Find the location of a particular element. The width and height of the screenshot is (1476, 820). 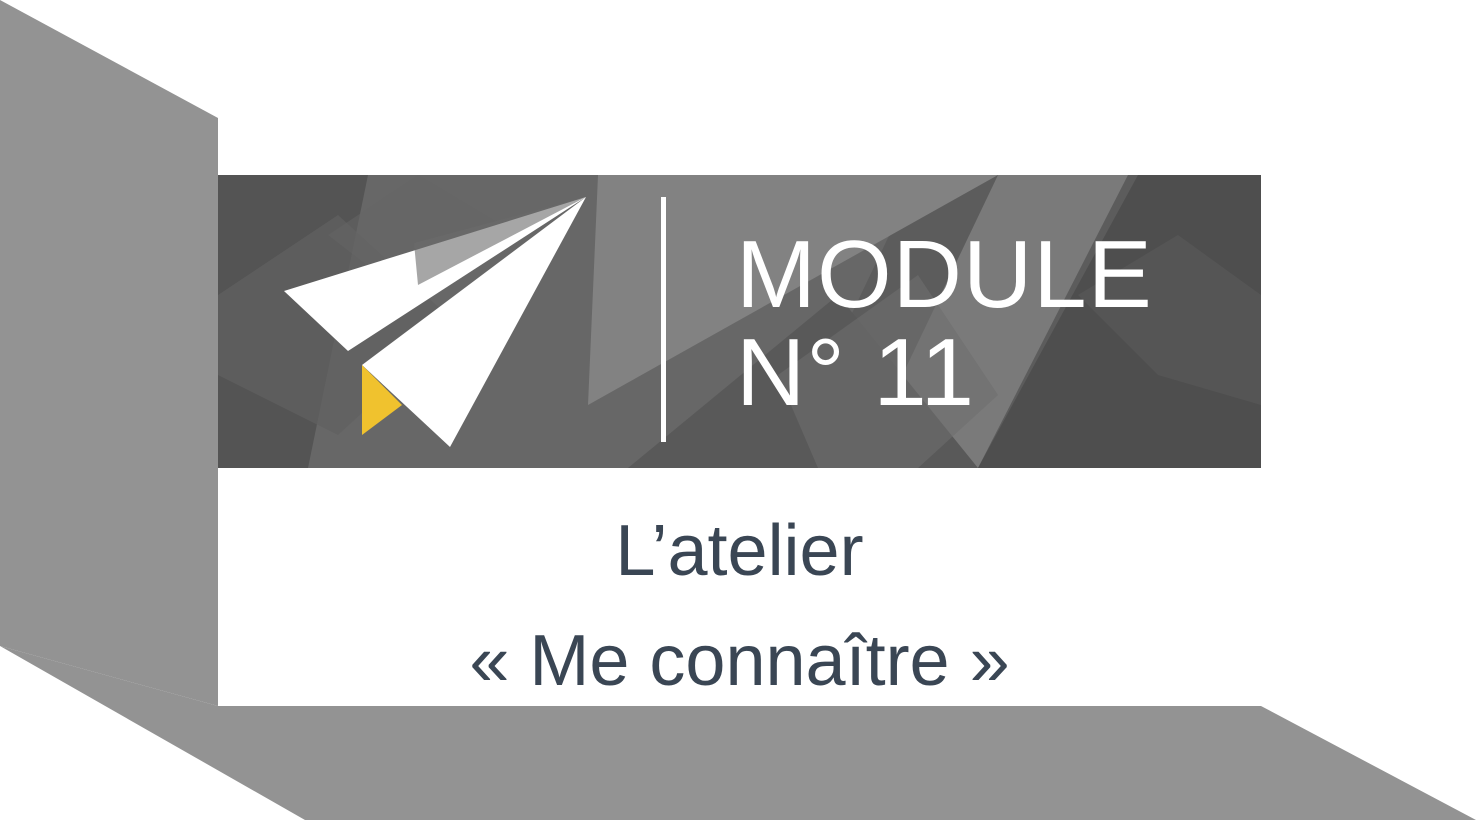

module-title: MODULE is located at coordinates (944, 274).